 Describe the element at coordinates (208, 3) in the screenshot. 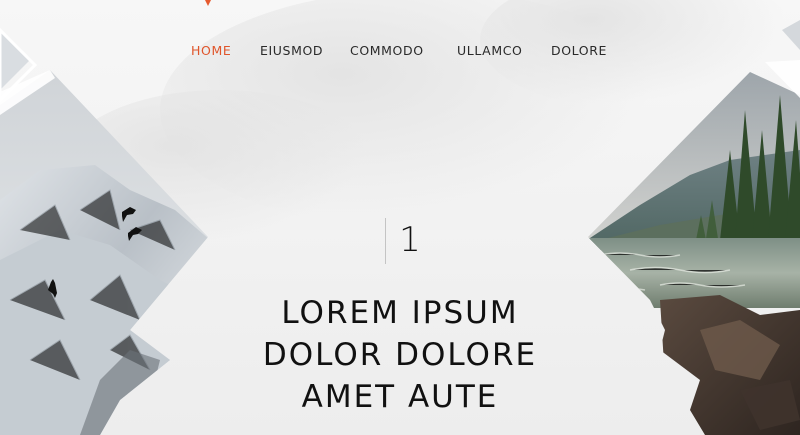

I see `active-indicator-notch` at that location.